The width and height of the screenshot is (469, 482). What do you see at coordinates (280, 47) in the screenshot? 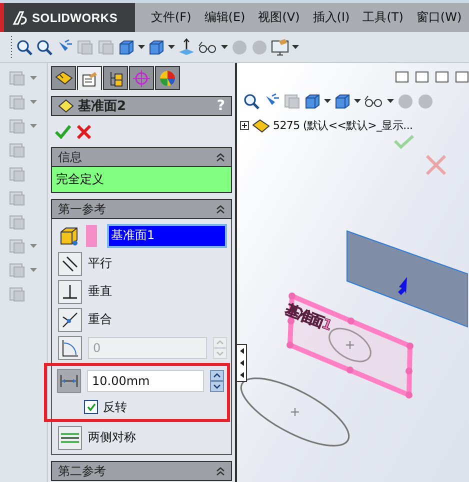
I see `monitor-icon` at bounding box center [280, 47].